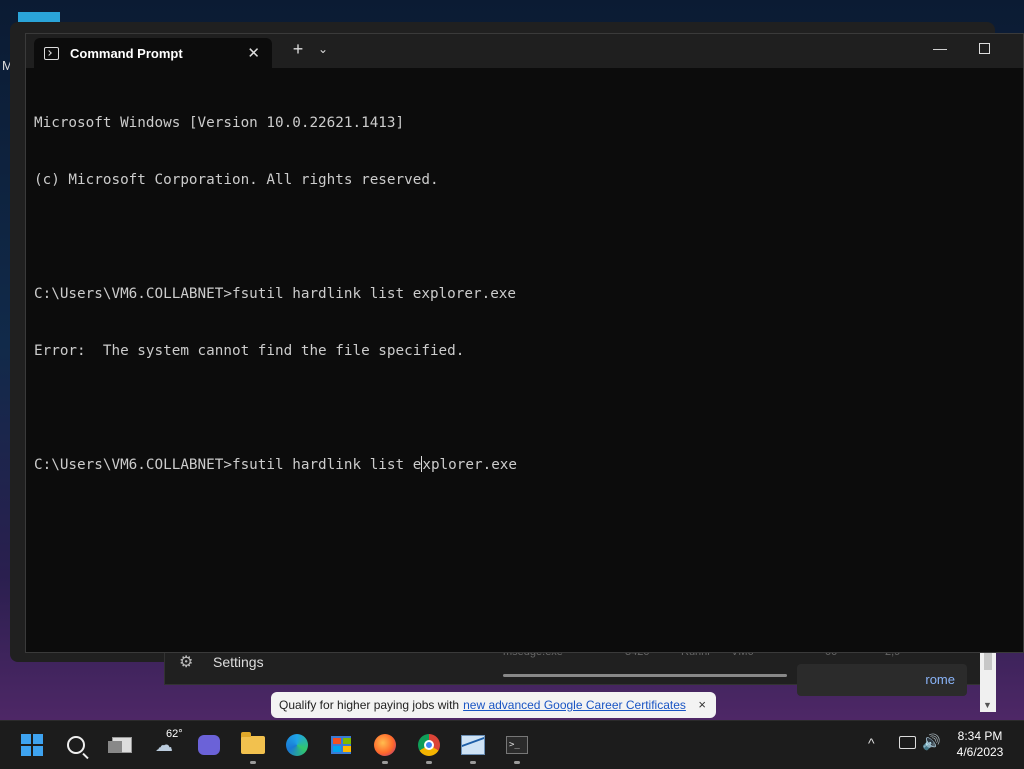  What do you see at coordinates (126, 53) in the screenshot?
I see `tab-title: Command Prompt` at bounding box center [126, 53].